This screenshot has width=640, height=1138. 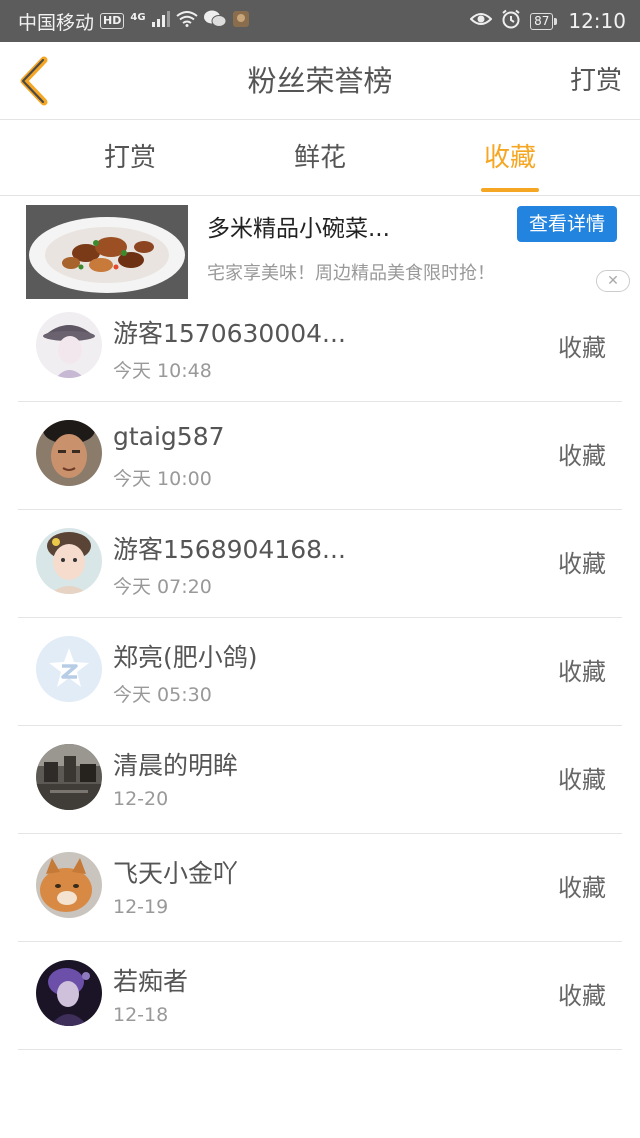 I want to click on fan-time: 今天 10:00, so click(x=162, y=479).